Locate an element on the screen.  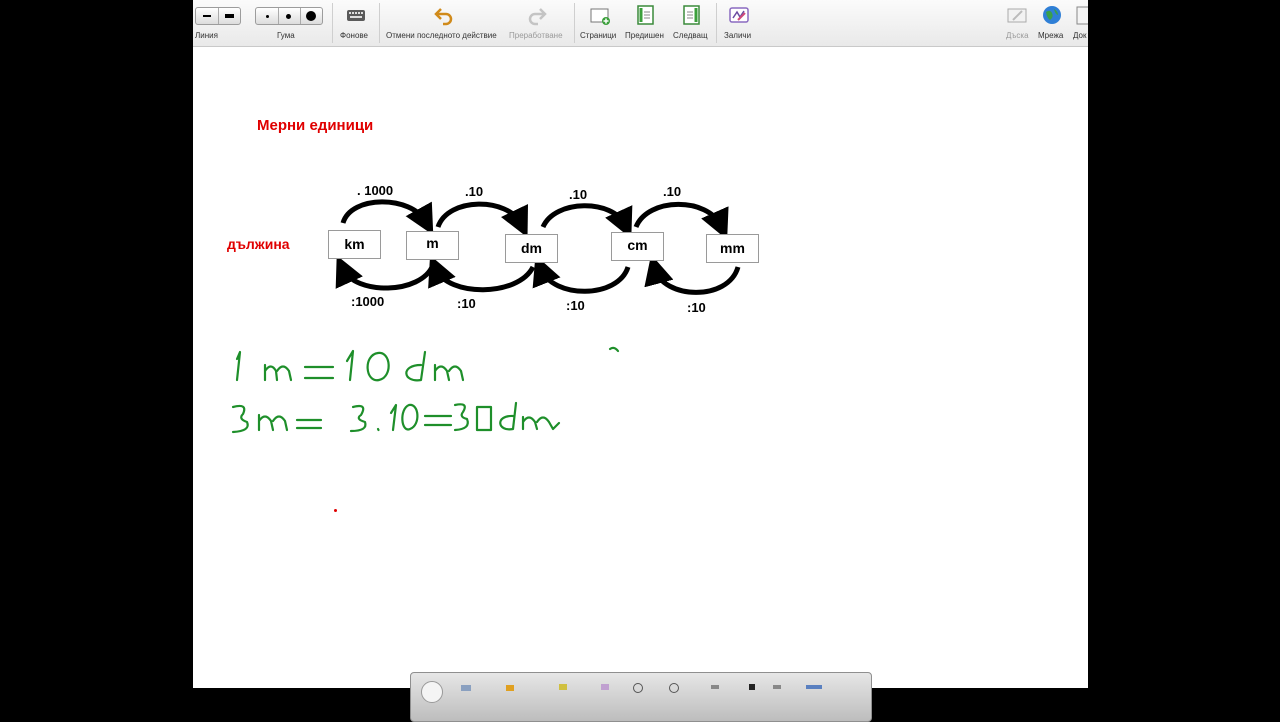
network-button: Мрежа is located at coordinates (1052, 23).